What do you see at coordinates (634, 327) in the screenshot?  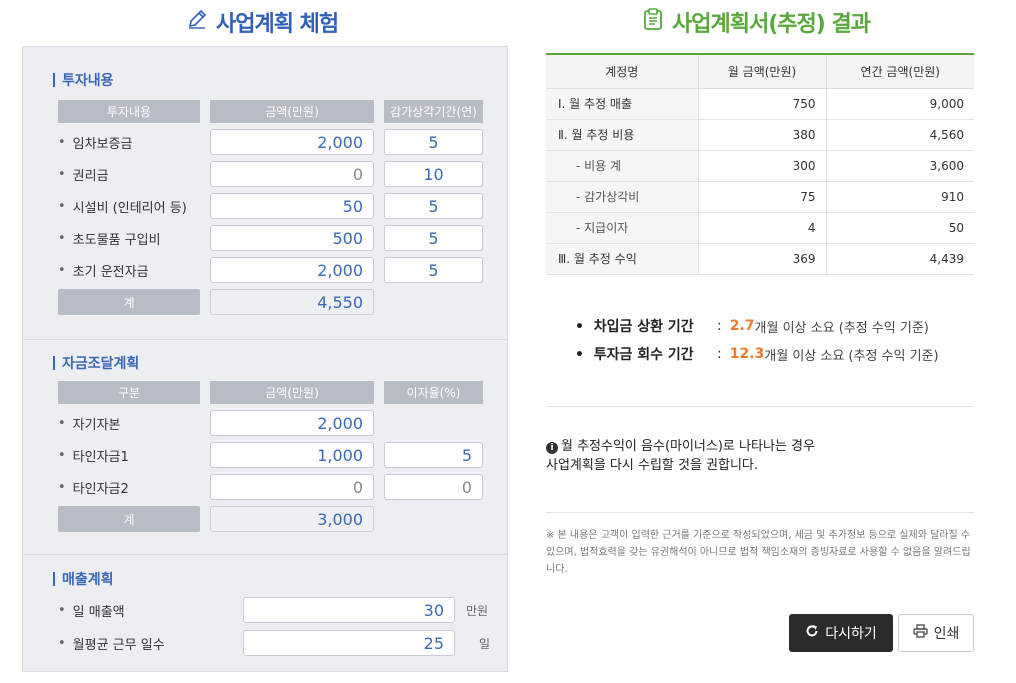 I see `loan-repayment-label: • 차입금 상환 기간` at bounding box center [634, 327].